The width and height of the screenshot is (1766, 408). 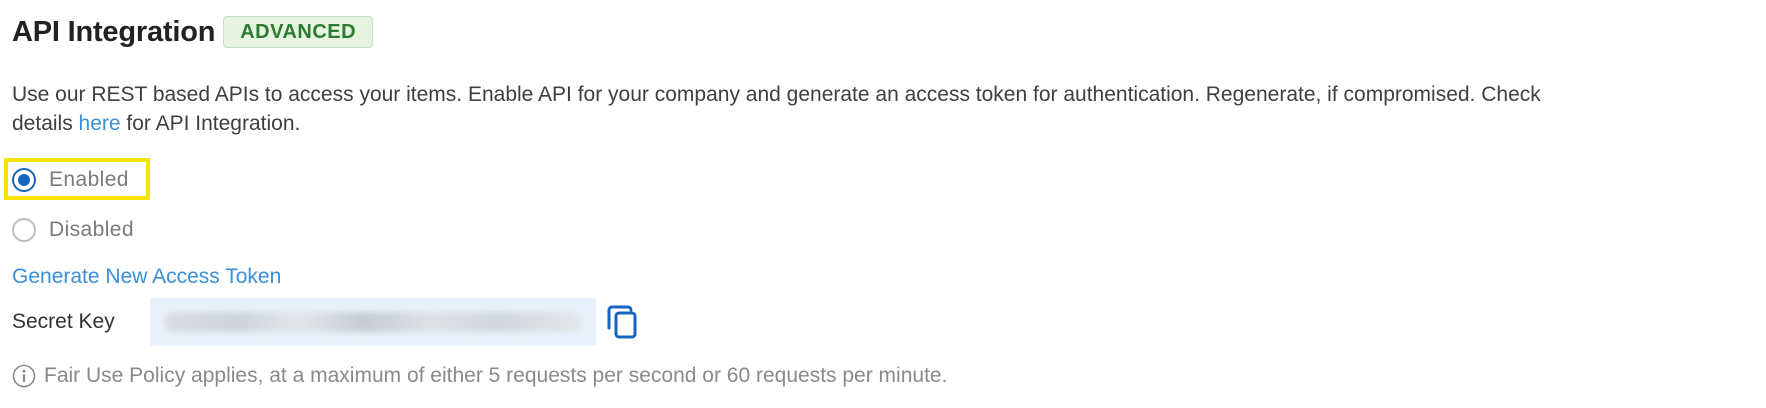 I want to click on disabled-radio-label: Disabled, so click(x=91, y=230).